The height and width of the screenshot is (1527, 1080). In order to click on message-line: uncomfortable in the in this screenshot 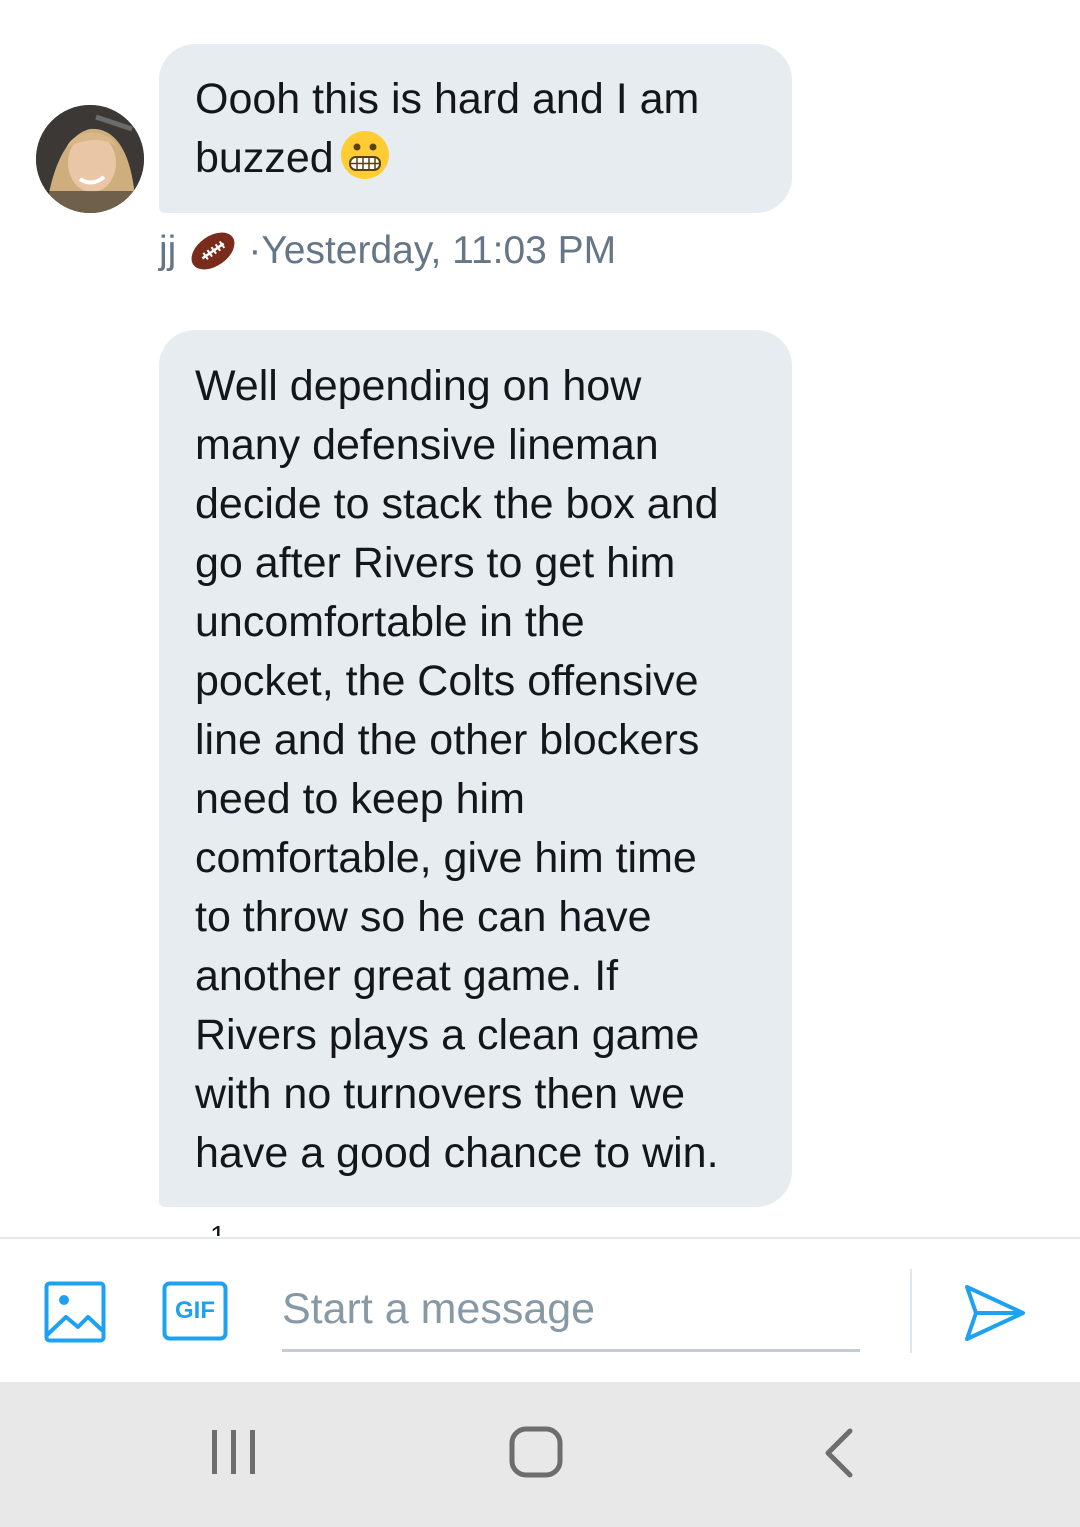, I will do `click(390, 622)`.